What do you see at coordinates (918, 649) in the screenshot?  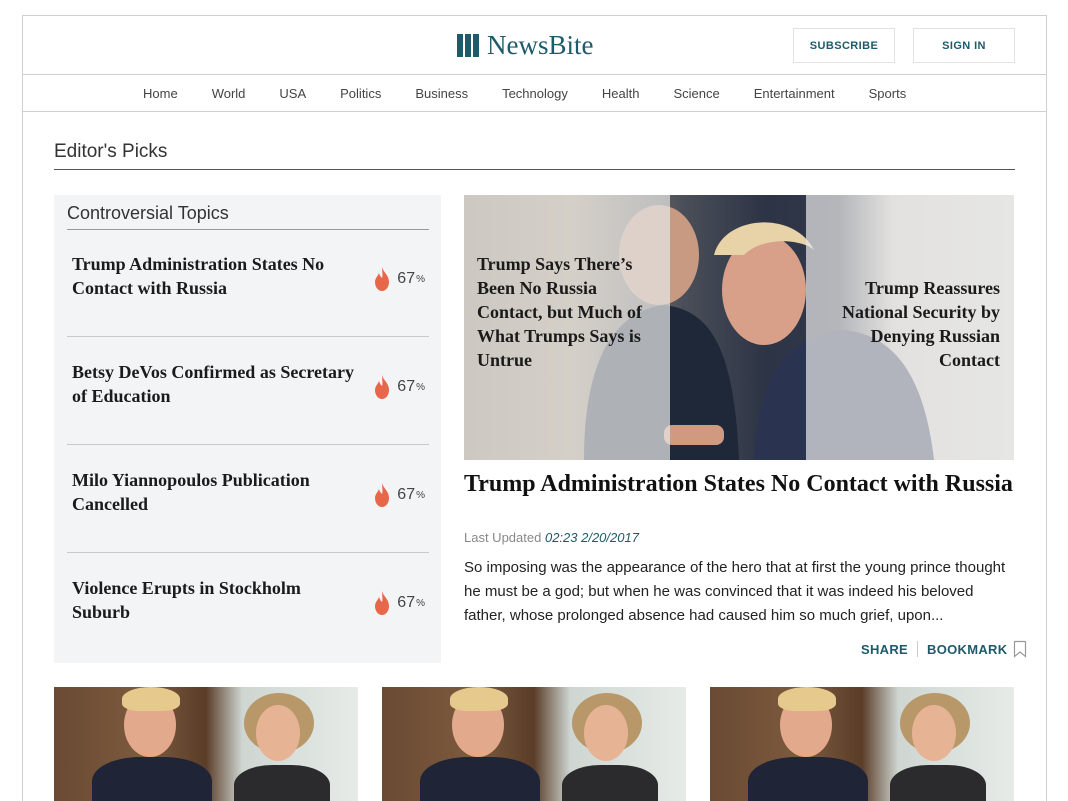 I see `action-divider` at bounding box center [918, 649].